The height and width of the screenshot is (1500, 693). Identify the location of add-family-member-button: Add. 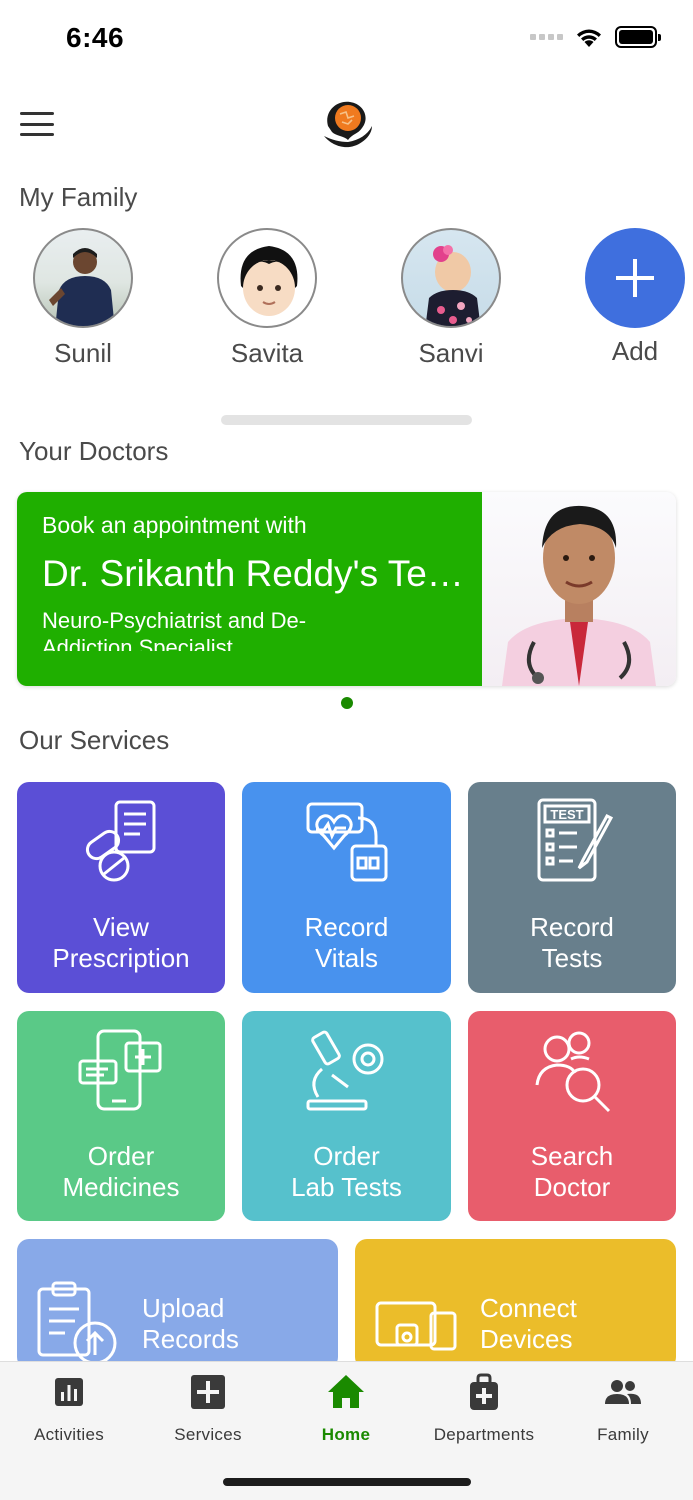
(635, 297).